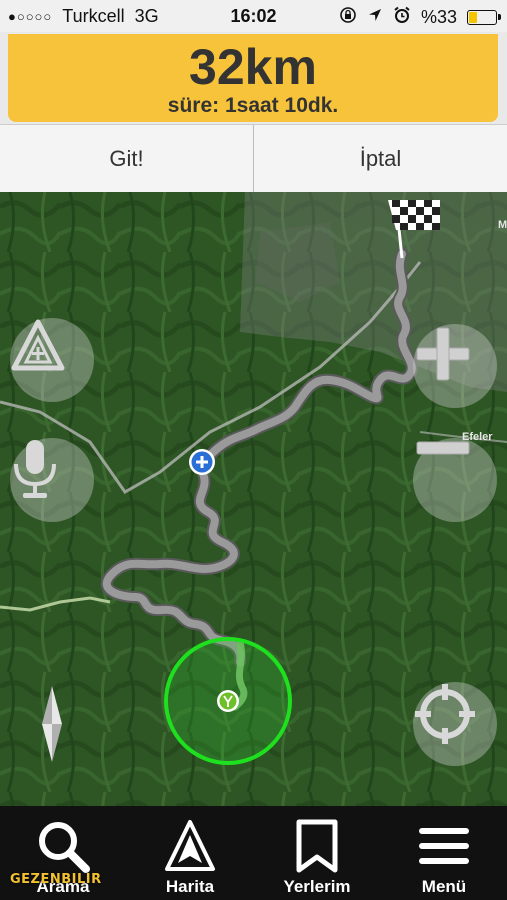  Describe the element at coordinates (445, 714) in the screenshot. I see `crosshair-target-icon` at that location.